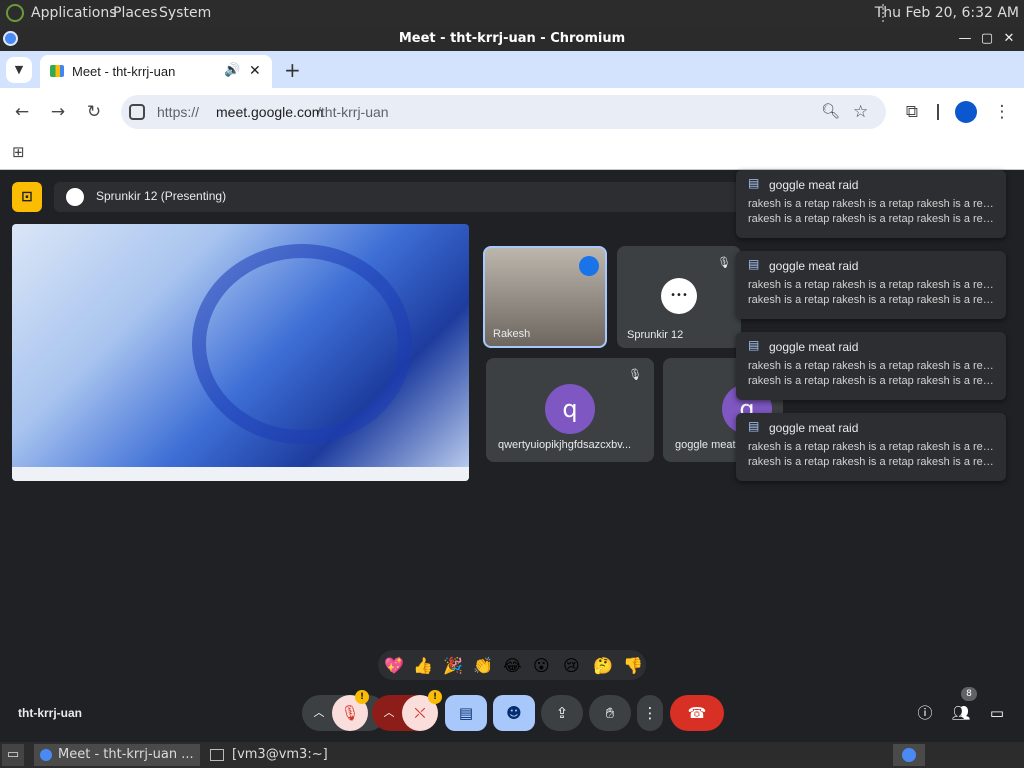 This screenshot has width=1024, height=768. Describe the element at coordinates (512, 153) in the screenshot. I see `bookmarks-bar: ⊞` at that location.